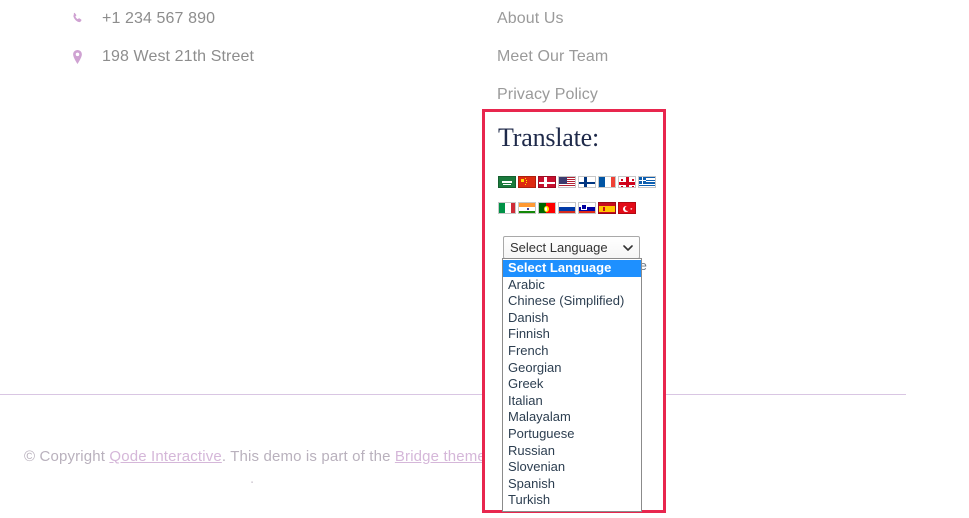  Describe the element at coordinates (549, 137) in the screenshot. I see `translate-heading: Translate:` at that location.